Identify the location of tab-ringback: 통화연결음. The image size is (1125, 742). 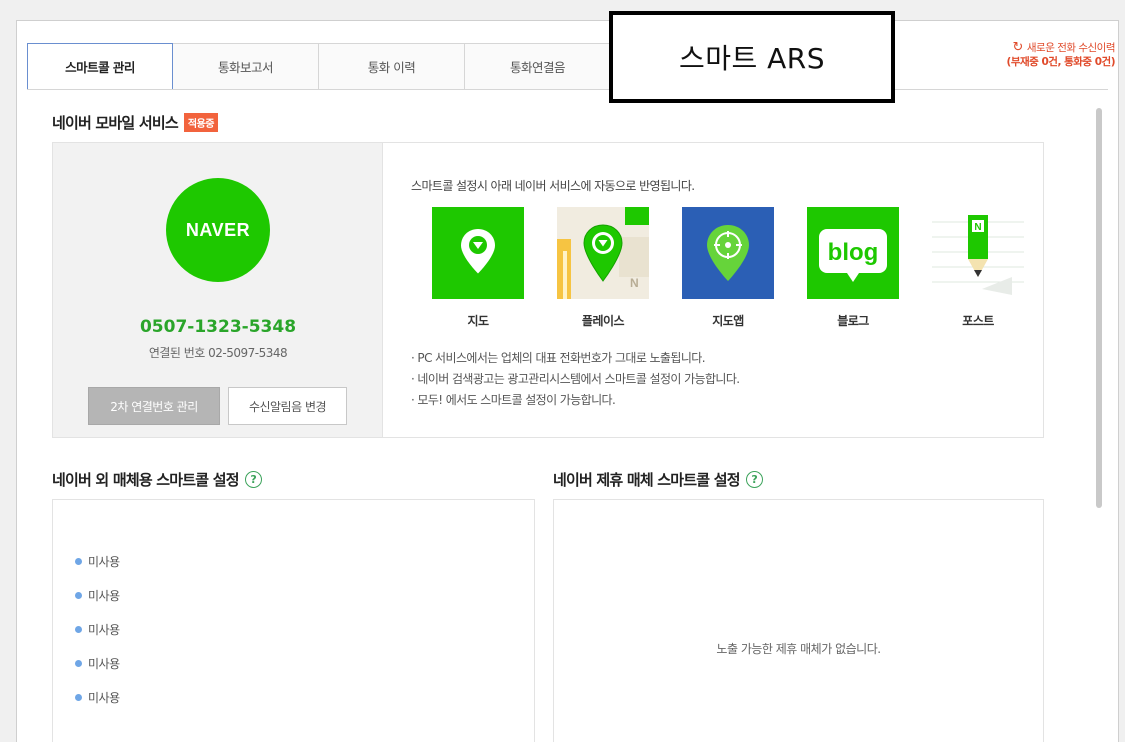
(538, 66).